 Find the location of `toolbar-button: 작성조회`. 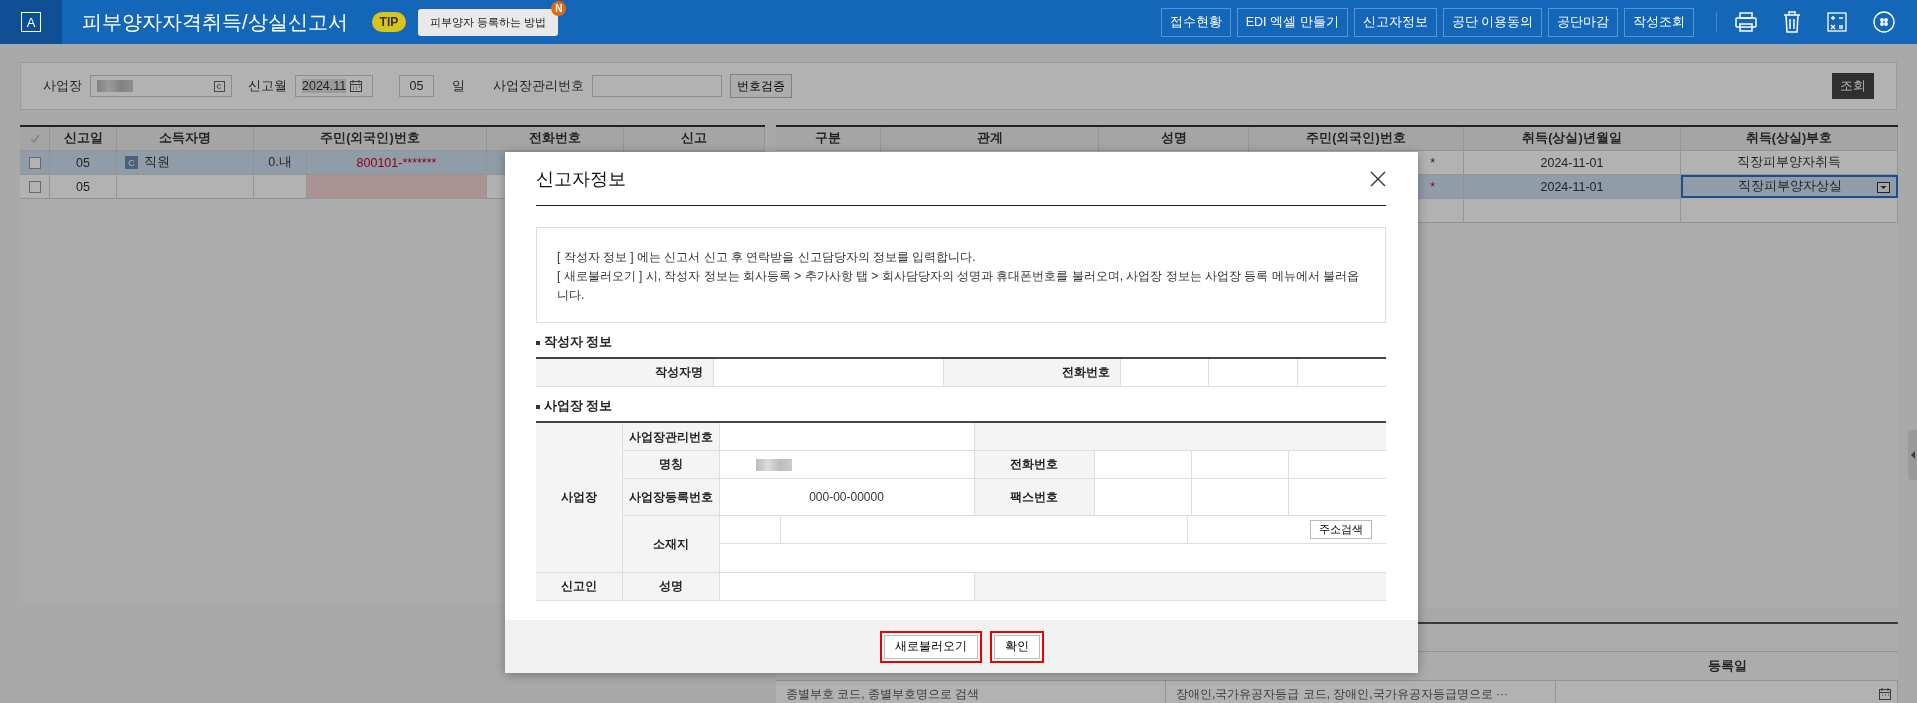

toolbar-button: 작성조회 is located at coordinates (1659, 22).